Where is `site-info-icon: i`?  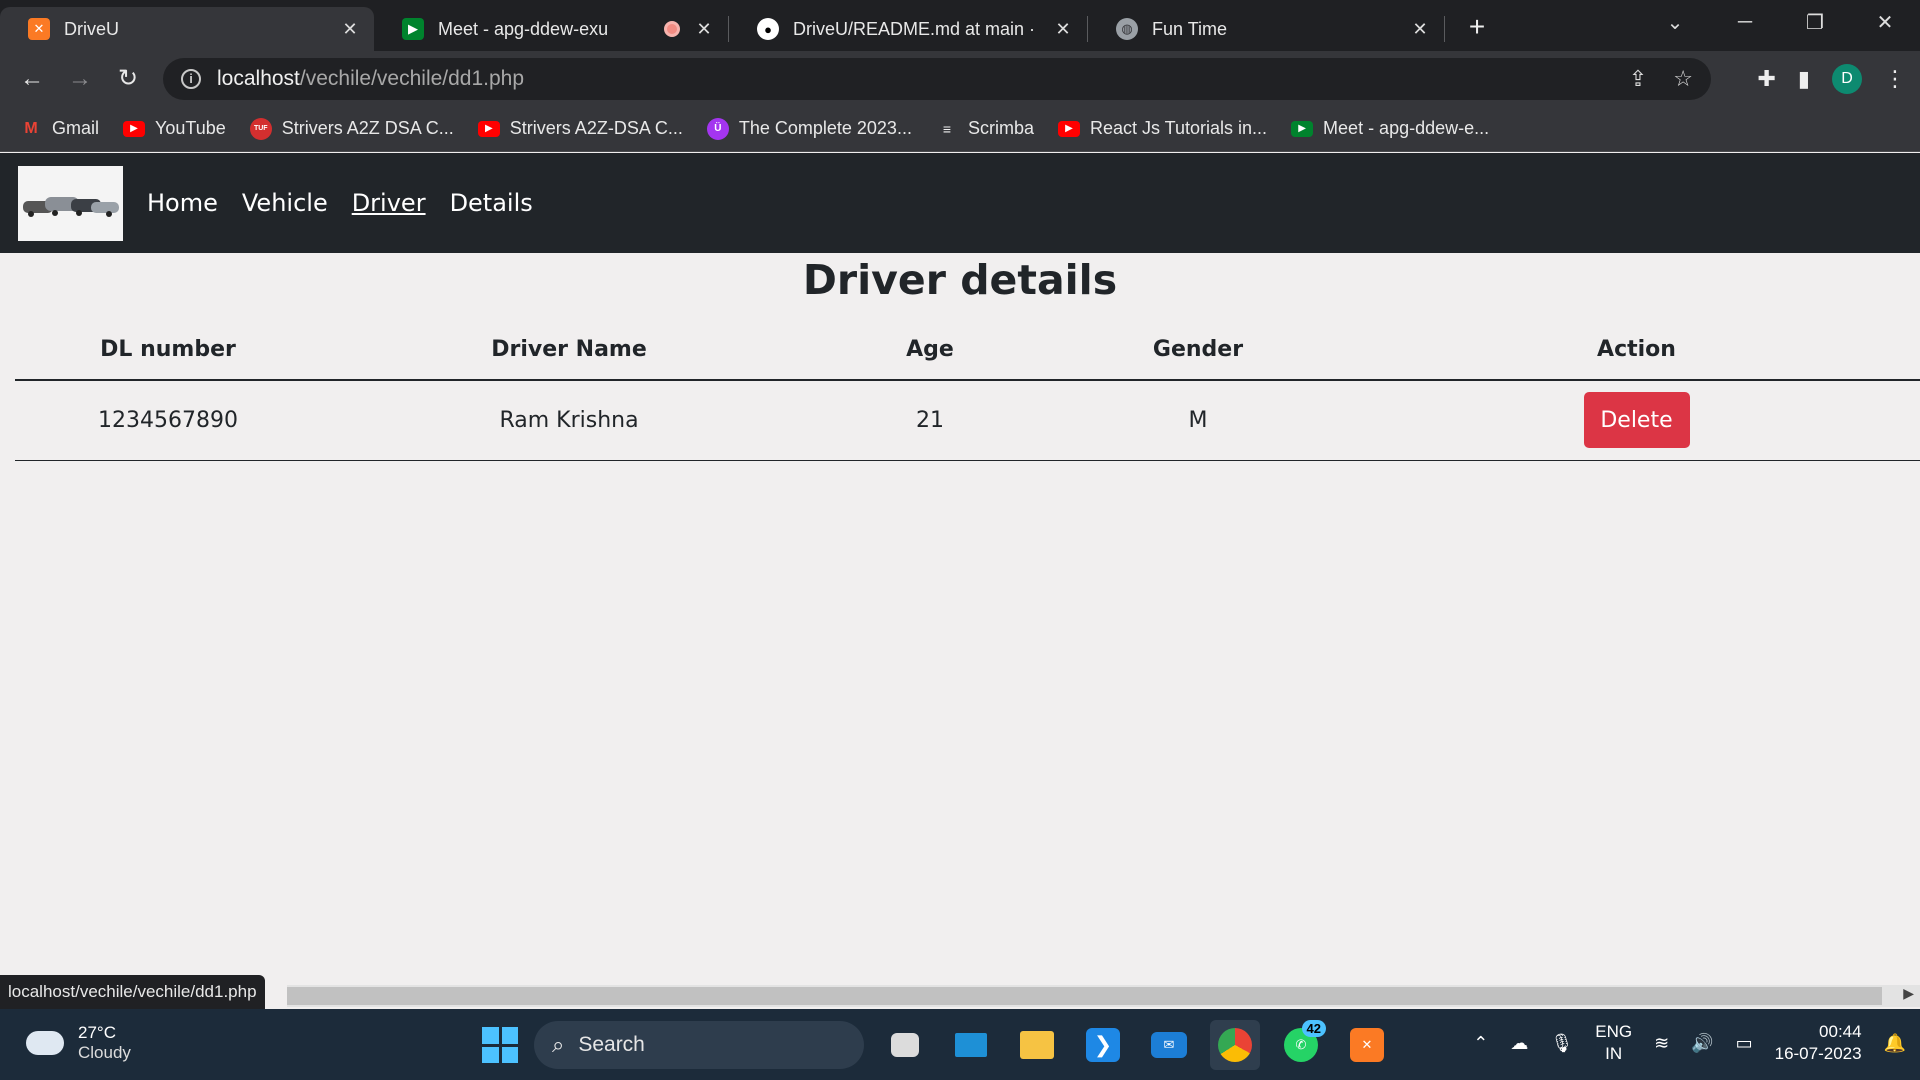
site-info-icon: i is located at coordinates (191, 78).